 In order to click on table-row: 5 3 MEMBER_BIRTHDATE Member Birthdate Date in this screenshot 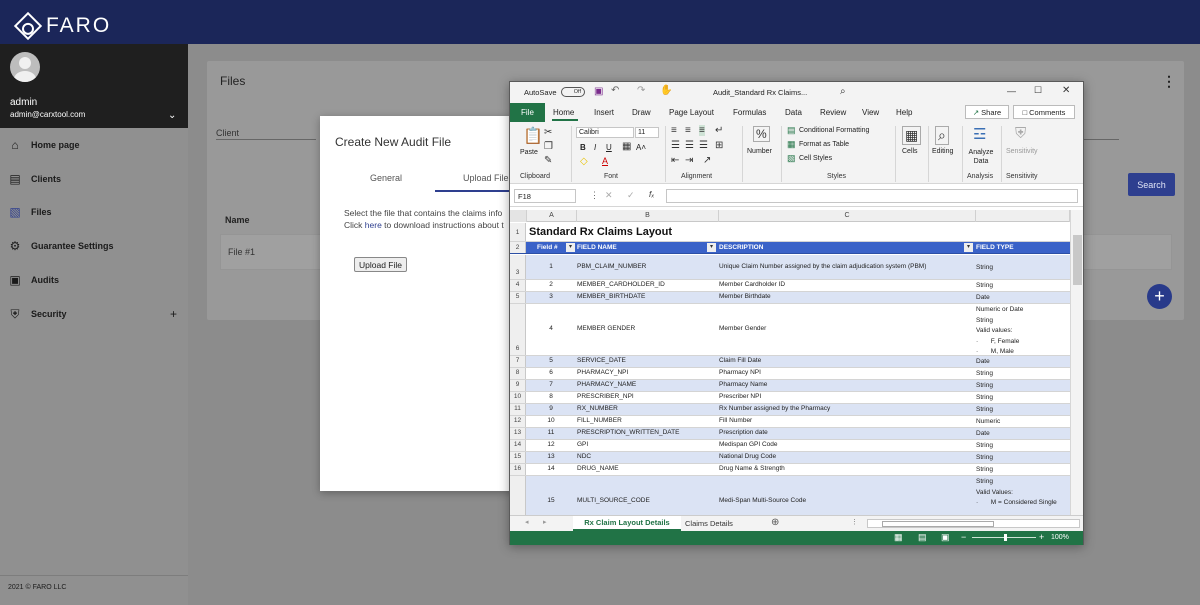, I will do `click(790, 298)`.